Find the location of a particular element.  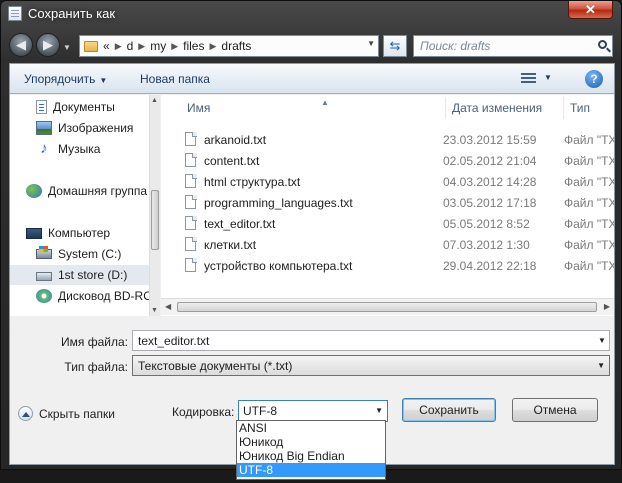

file-date: 04.03.2012 14:28 is located at coordinates (490, 182).